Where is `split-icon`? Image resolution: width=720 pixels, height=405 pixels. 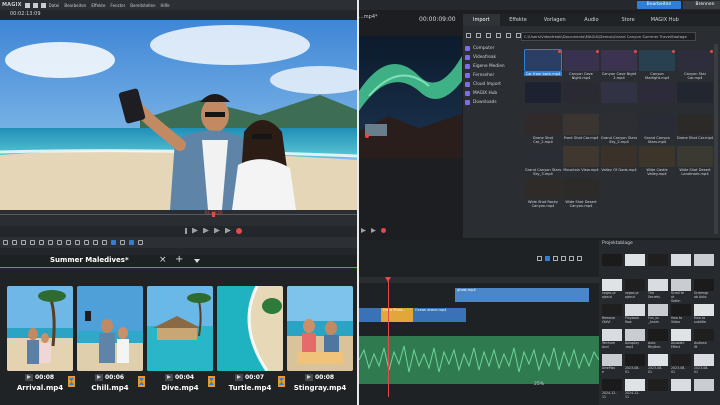
split-icon is located at coordinates (50, 242).